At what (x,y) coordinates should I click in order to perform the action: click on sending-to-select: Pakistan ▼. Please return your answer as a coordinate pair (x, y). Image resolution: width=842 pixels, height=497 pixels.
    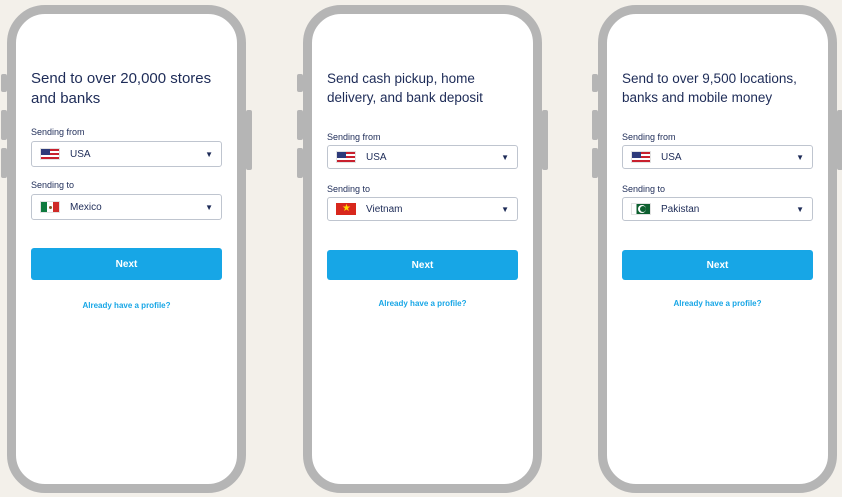
    Looking at the image, I should click on (717, 209).